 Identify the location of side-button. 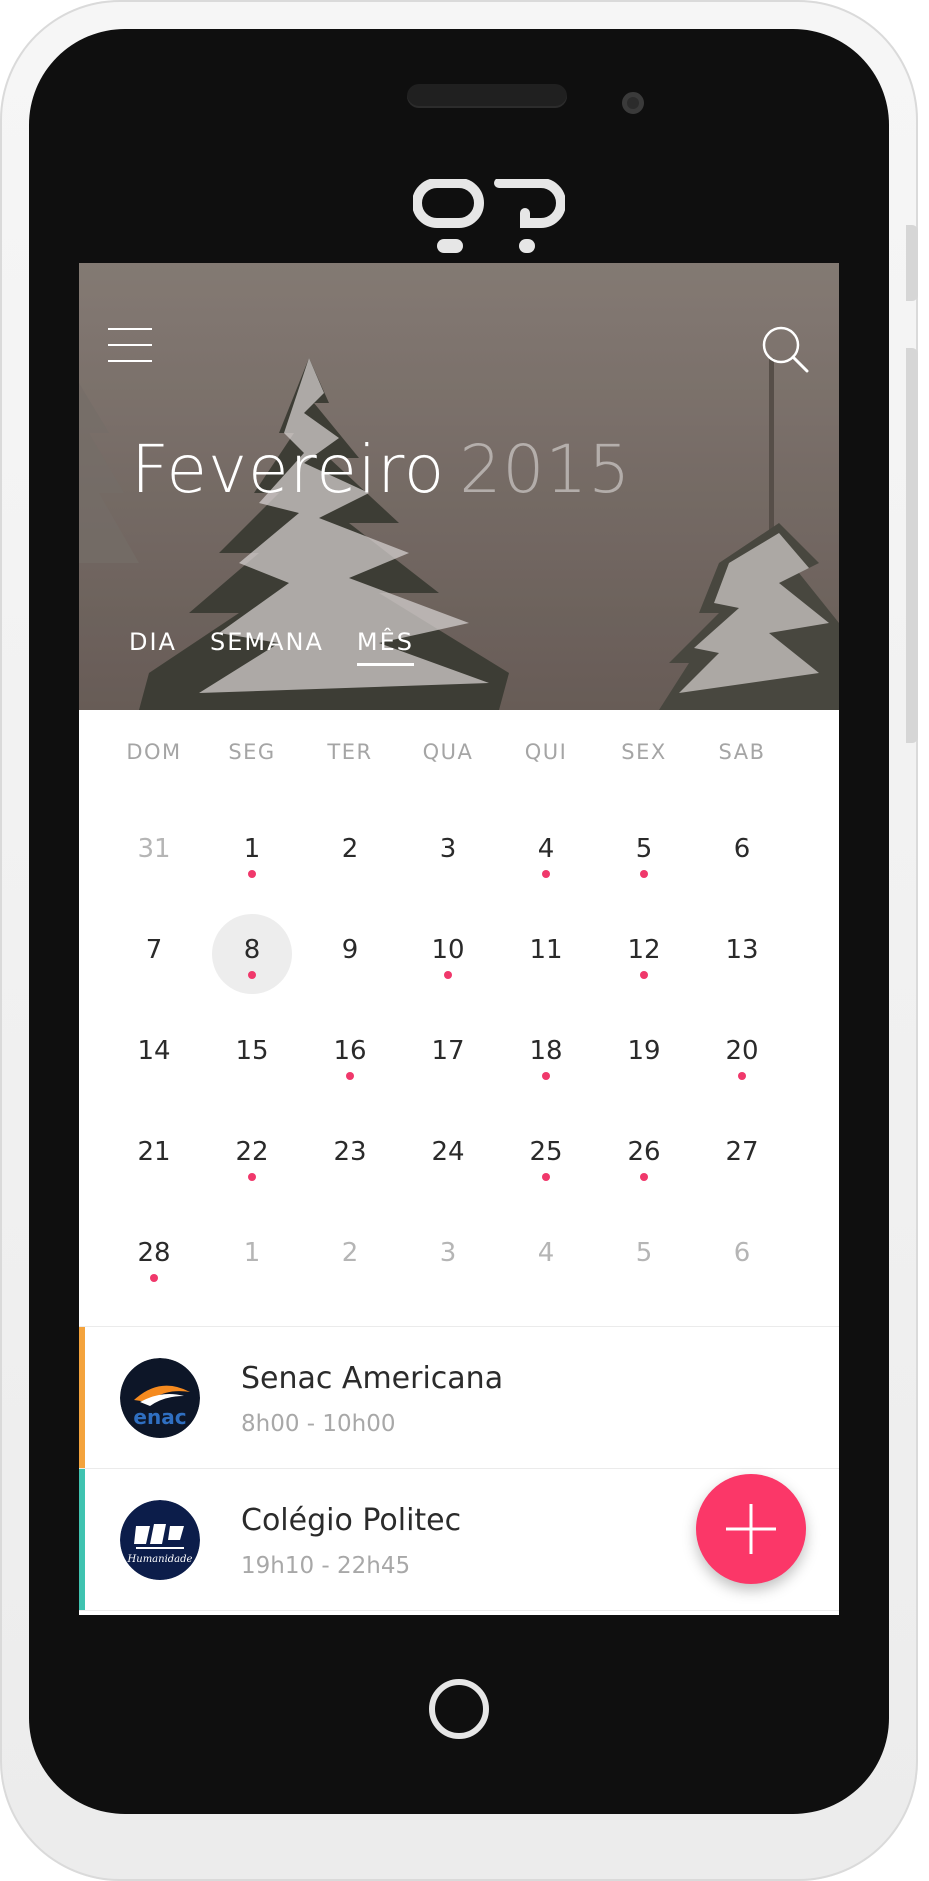
(912, 545).